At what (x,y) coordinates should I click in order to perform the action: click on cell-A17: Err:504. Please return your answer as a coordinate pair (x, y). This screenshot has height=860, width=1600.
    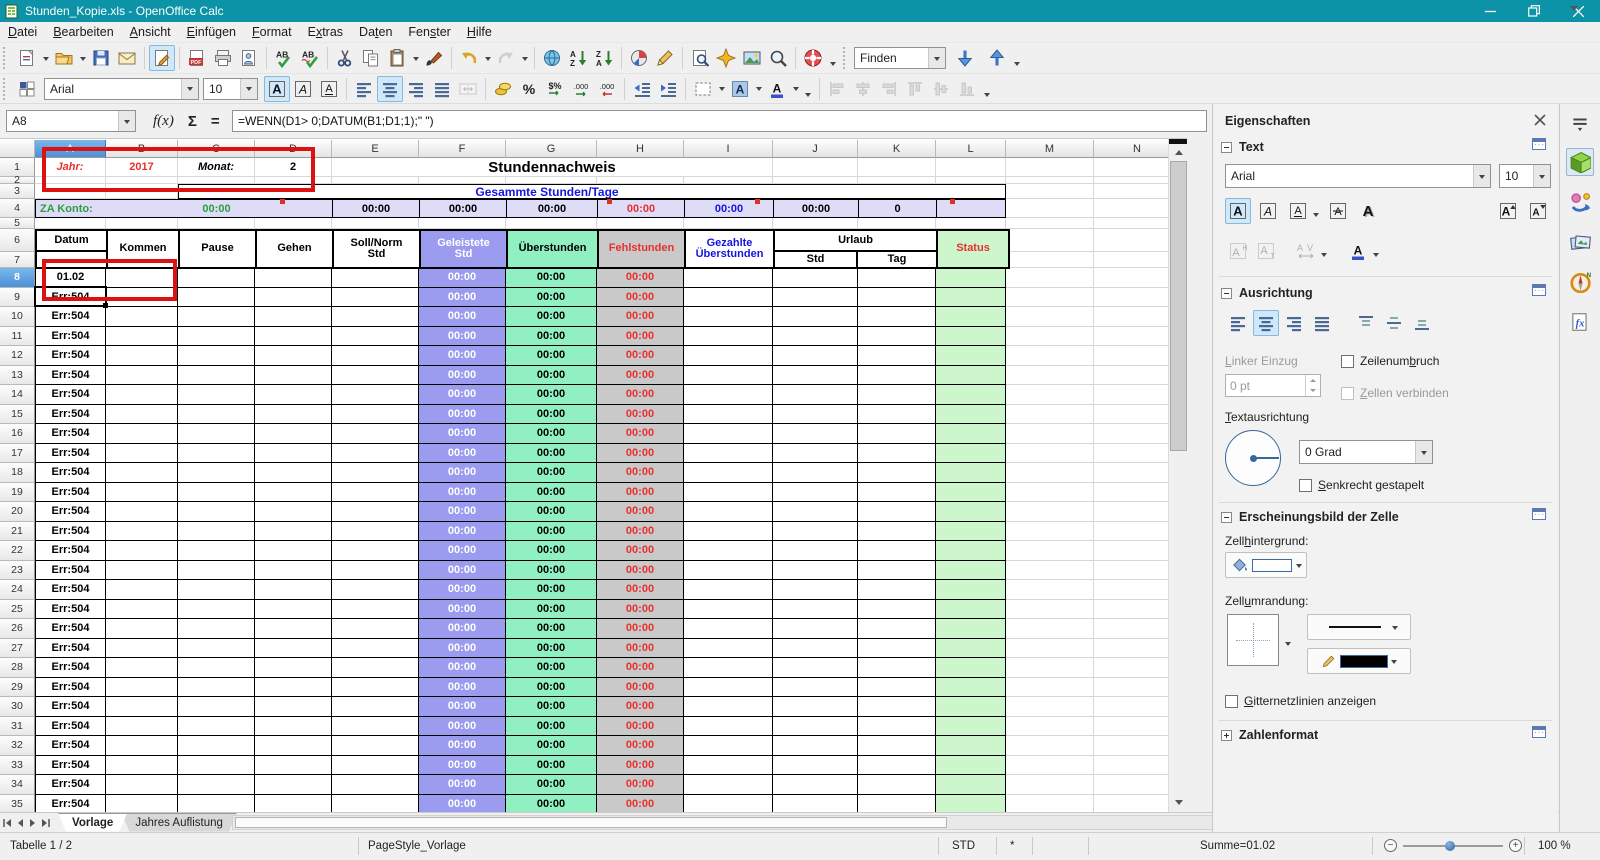
    Looking at the image, I should click on (70, 453).